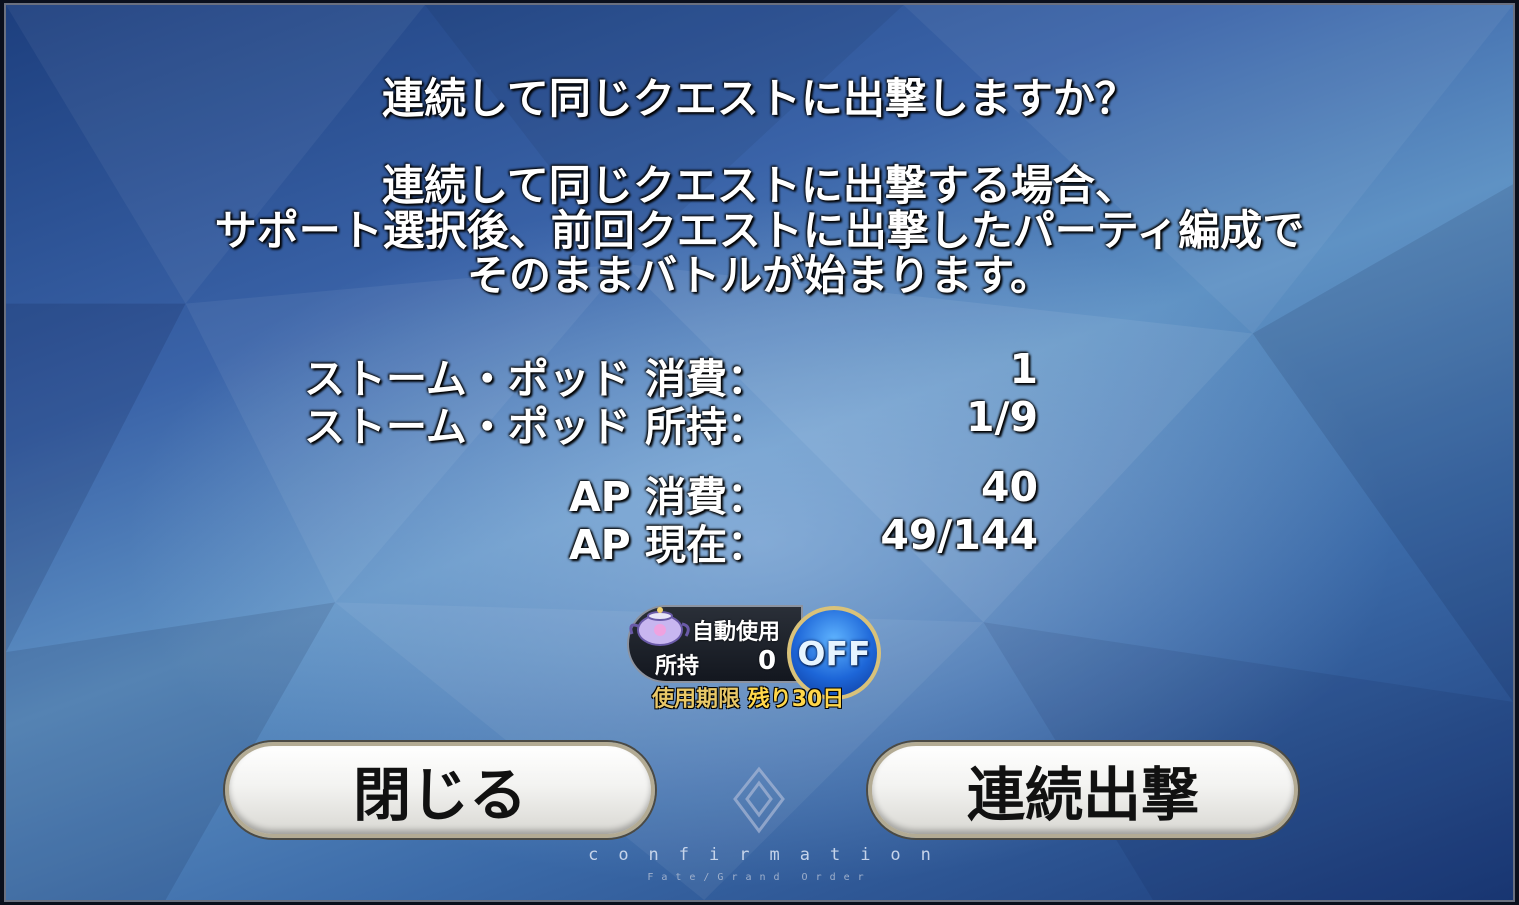 This screenshot has width=1519, height=905. What do you see at coordinates (1023, 369) in the screenshot?
I see `stat-value: 1` at bounding box center [1023, 369].